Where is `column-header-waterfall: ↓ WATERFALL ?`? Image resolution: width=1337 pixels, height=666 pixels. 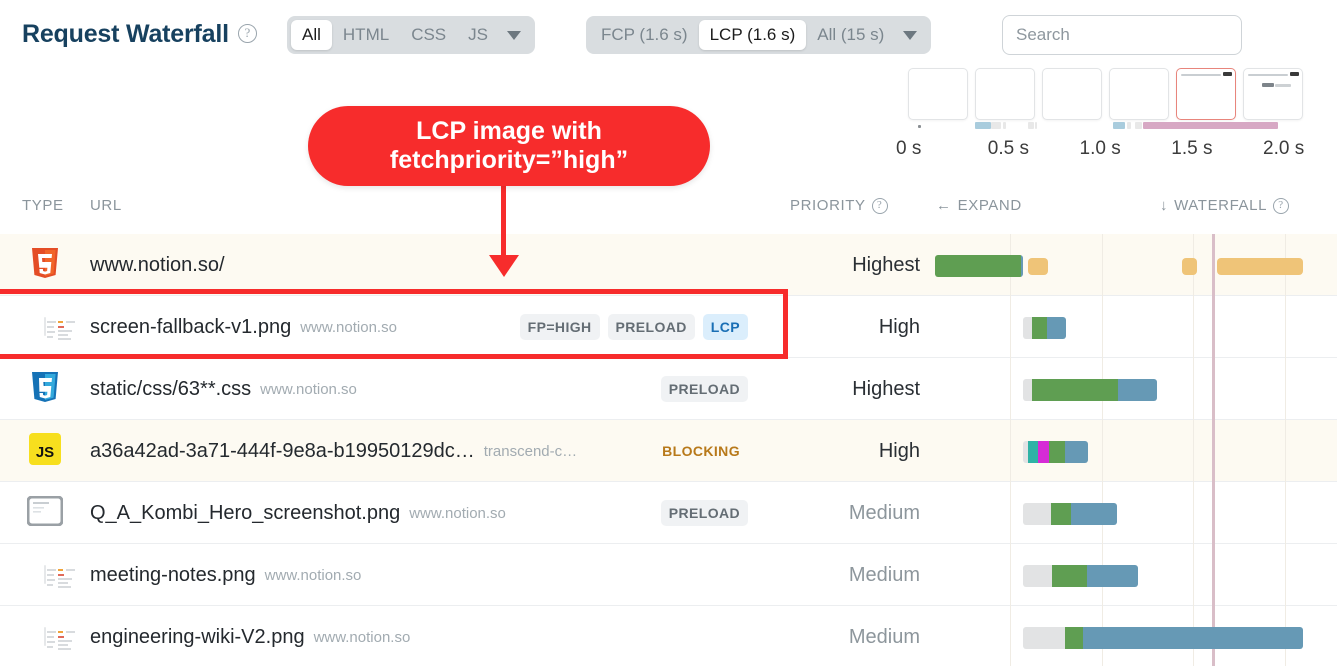
column-header-waterfall: ↓ WATERFALL ? is located at coordinates (1225, 205).